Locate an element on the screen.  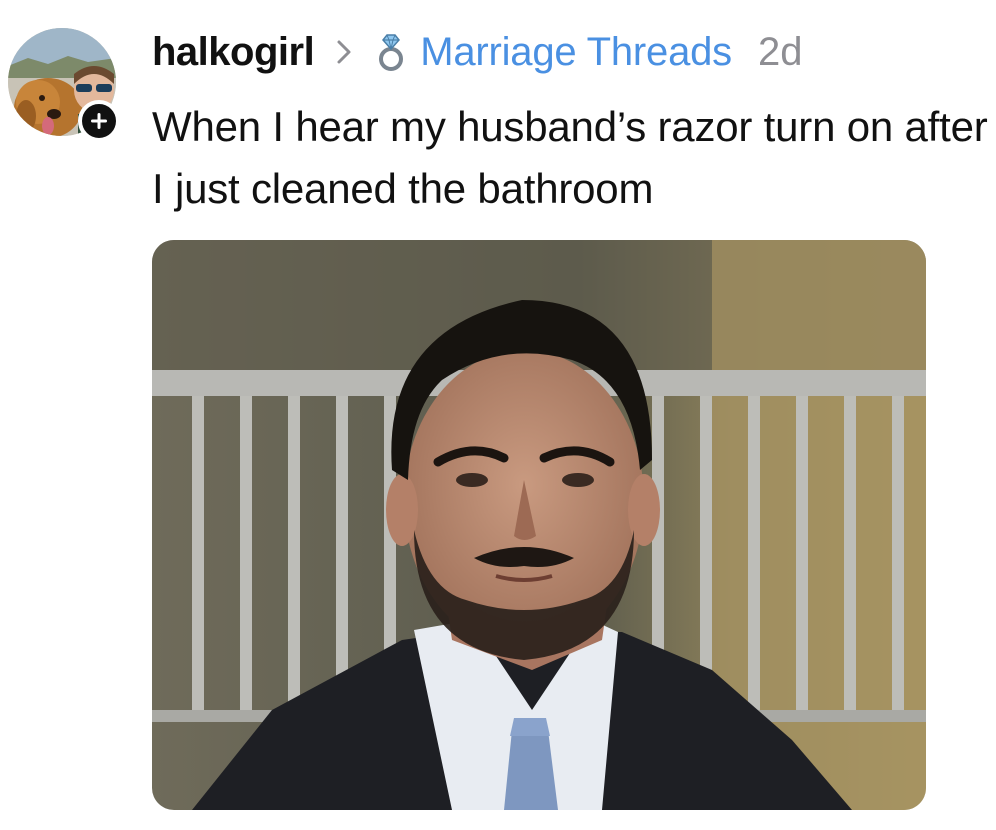
plus-icon is located at coordinates (99, 121).